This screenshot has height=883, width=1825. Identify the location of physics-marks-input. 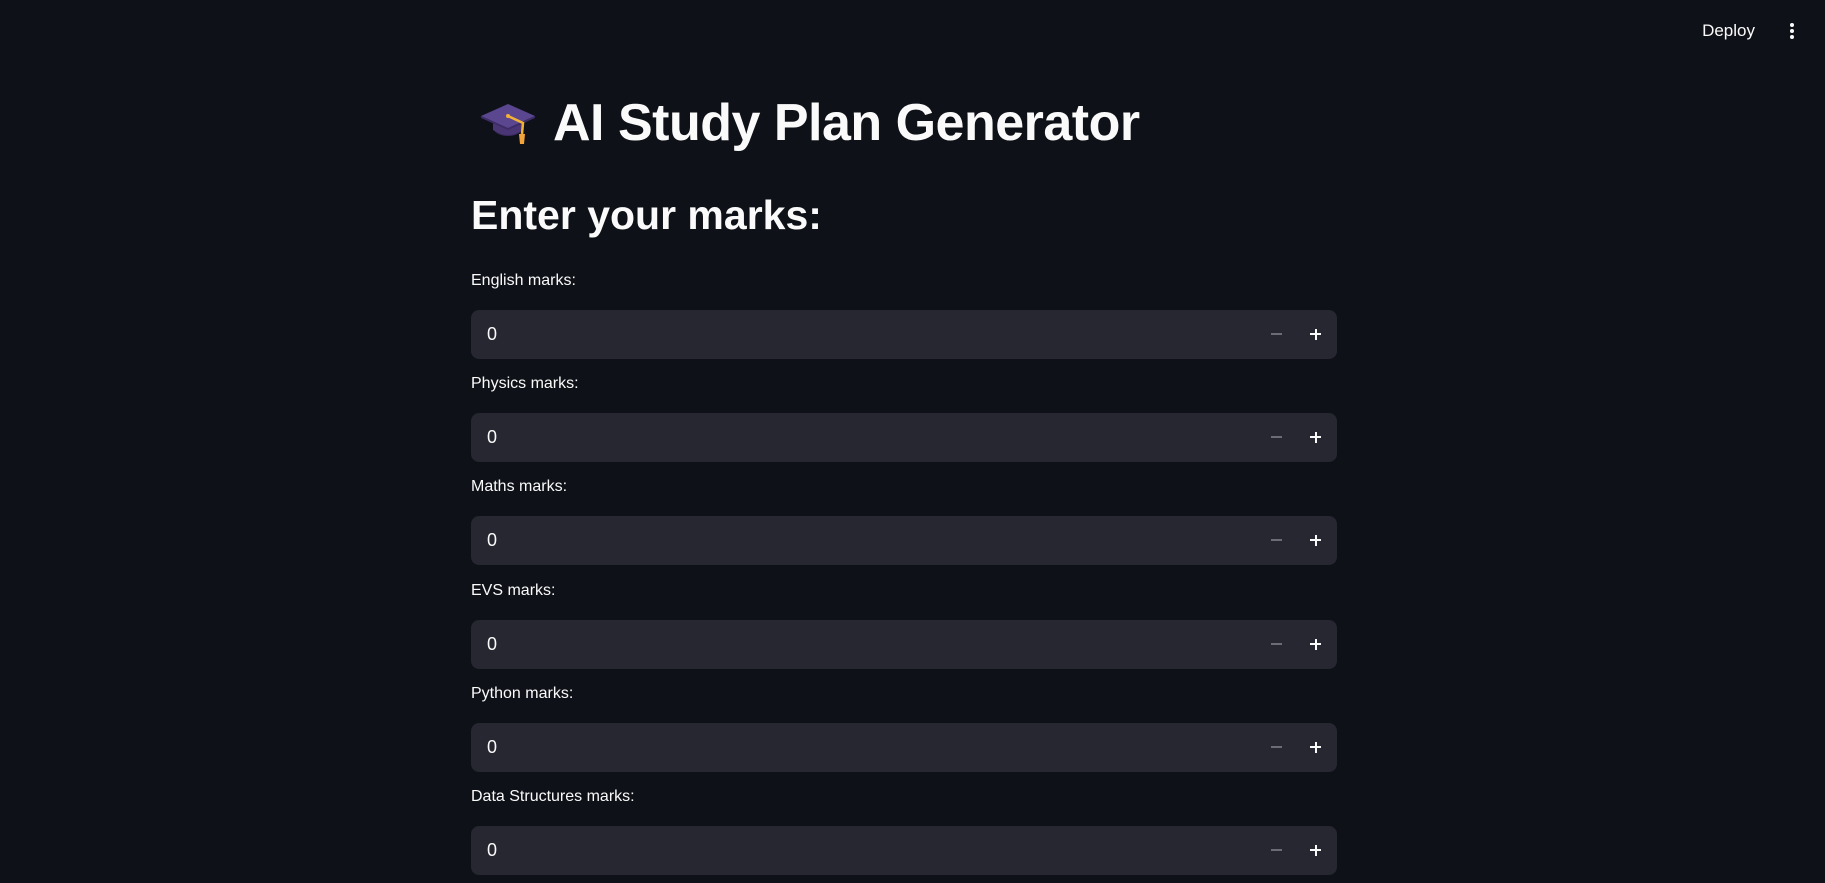
(851, 437).